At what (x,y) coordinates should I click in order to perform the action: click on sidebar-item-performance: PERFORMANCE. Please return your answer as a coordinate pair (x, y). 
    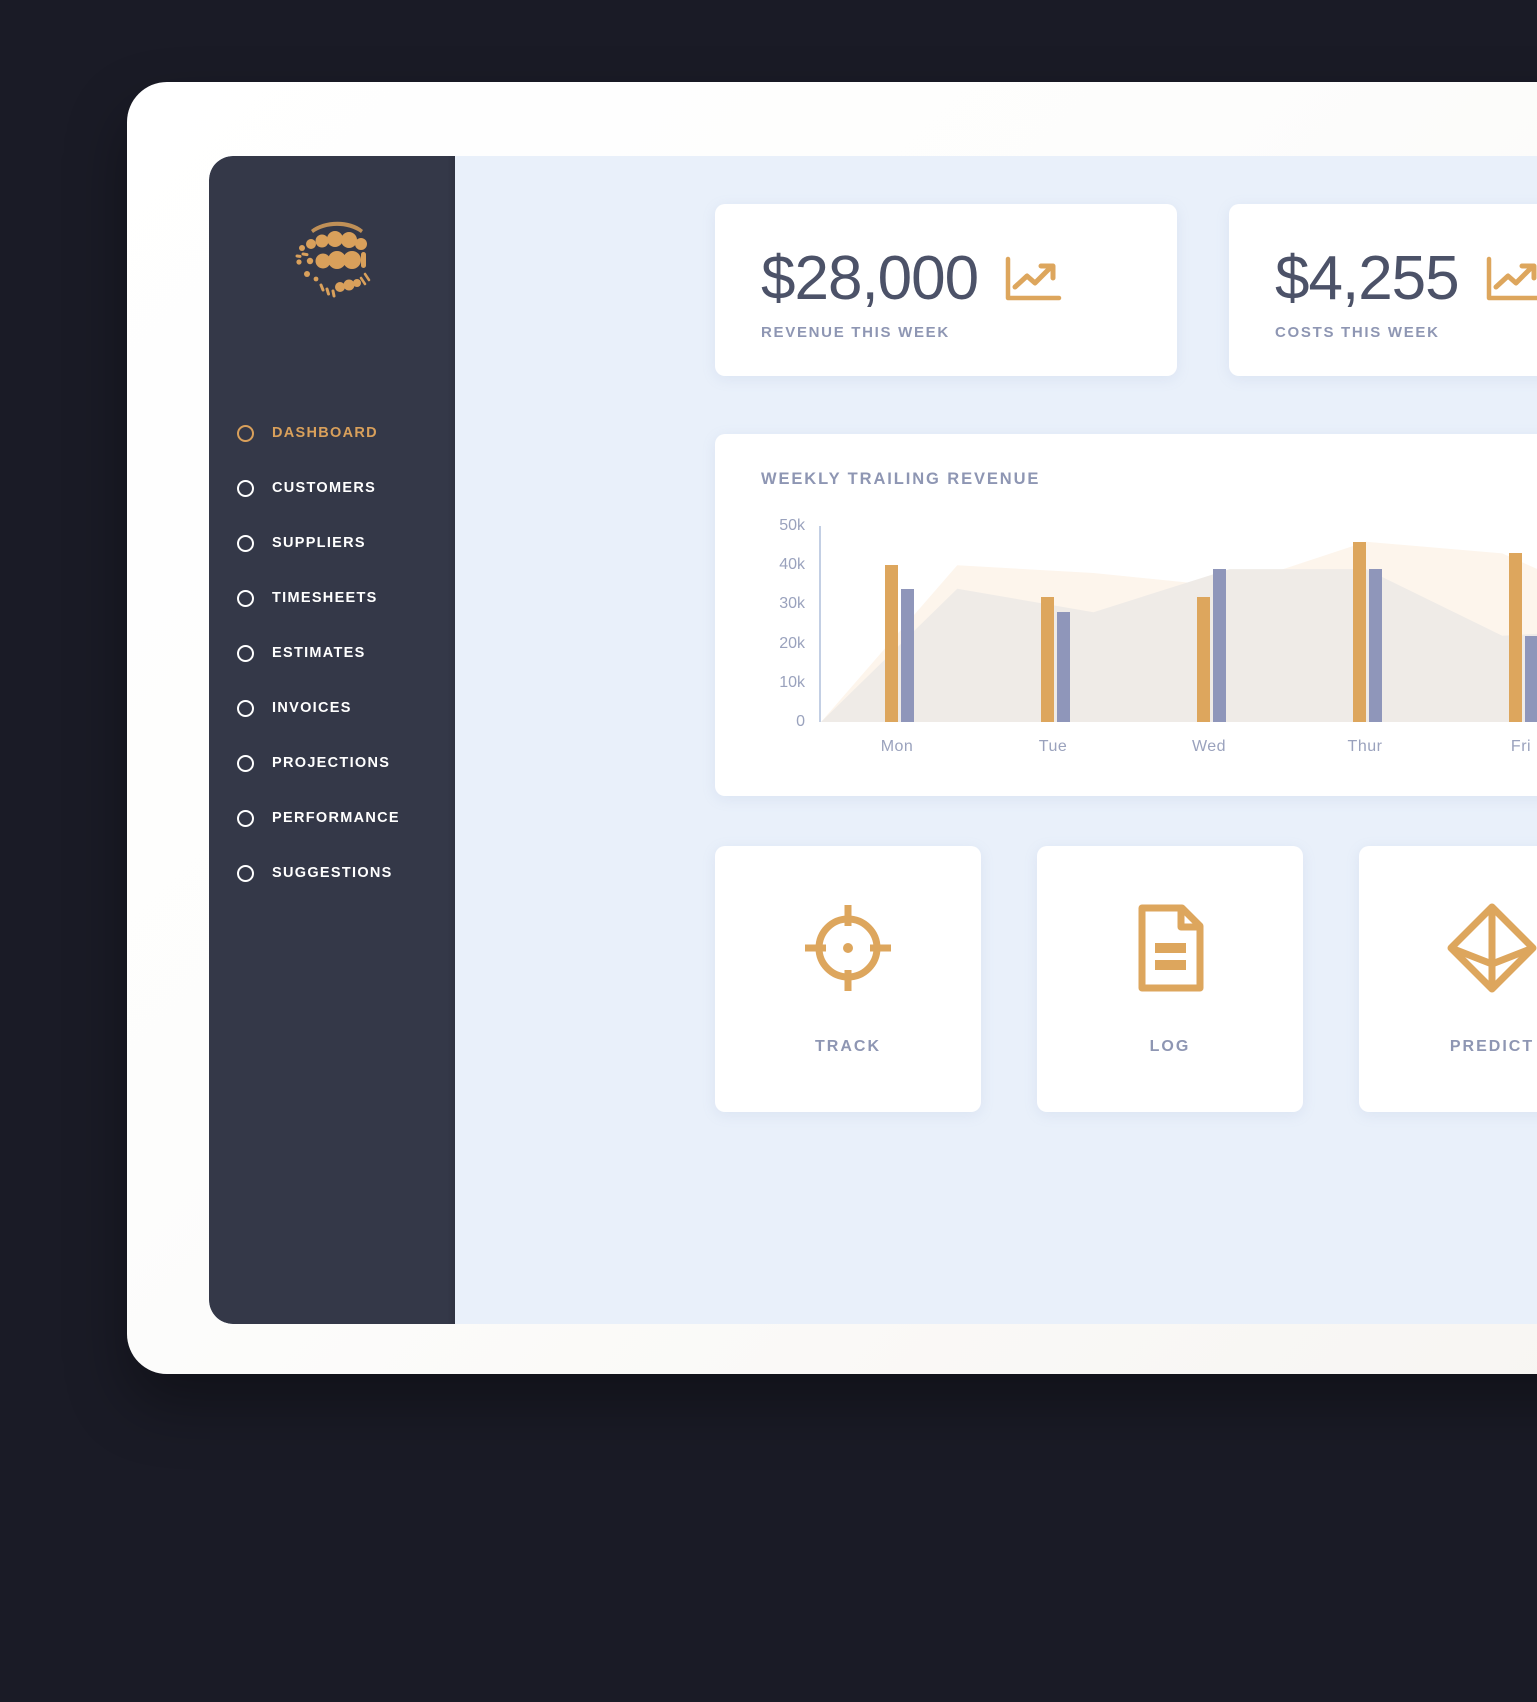
    Looking at the image, I should click on (332, 818).